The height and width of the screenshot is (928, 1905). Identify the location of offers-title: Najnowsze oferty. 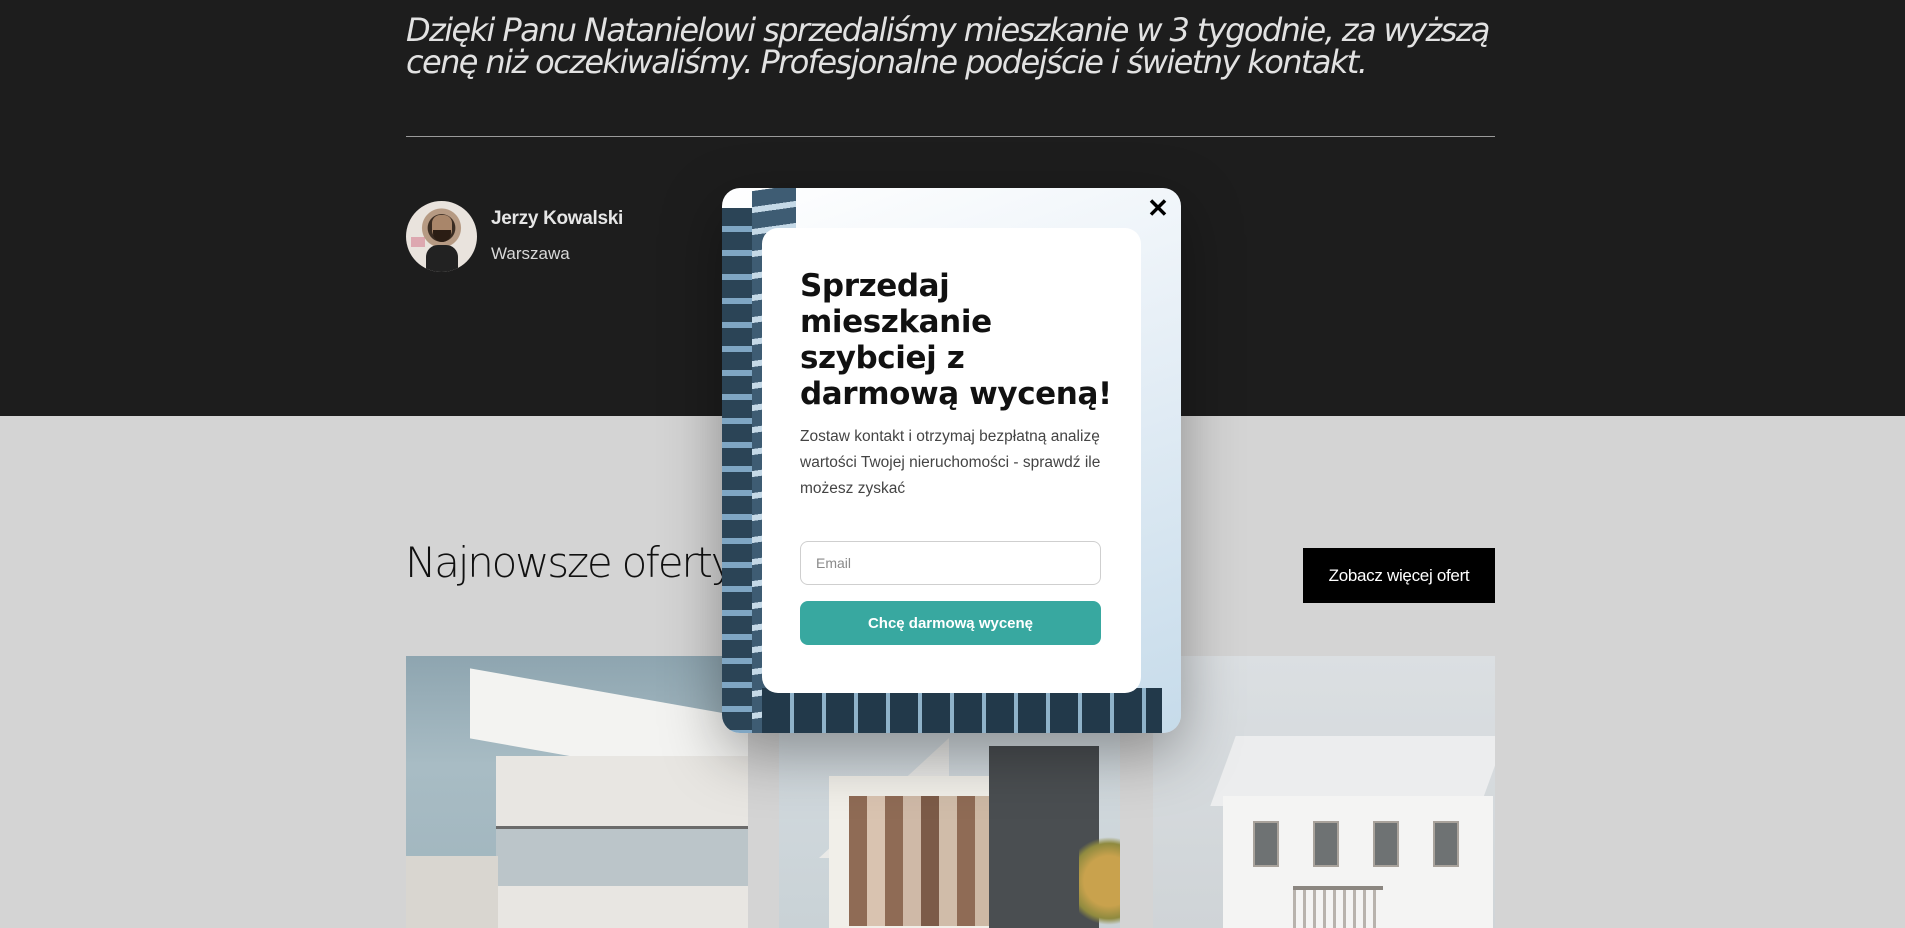
(570, 562).